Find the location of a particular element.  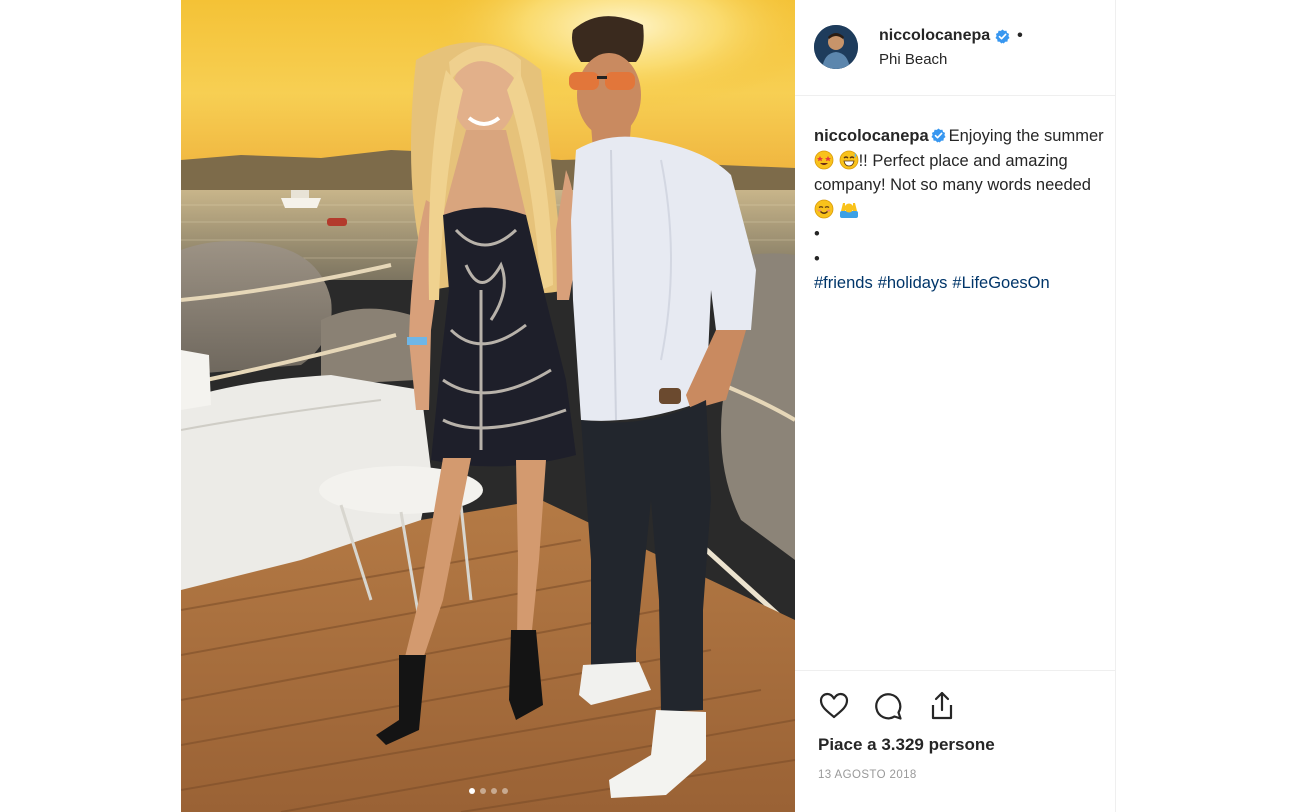

avatar is located at coordinates (836, 47).